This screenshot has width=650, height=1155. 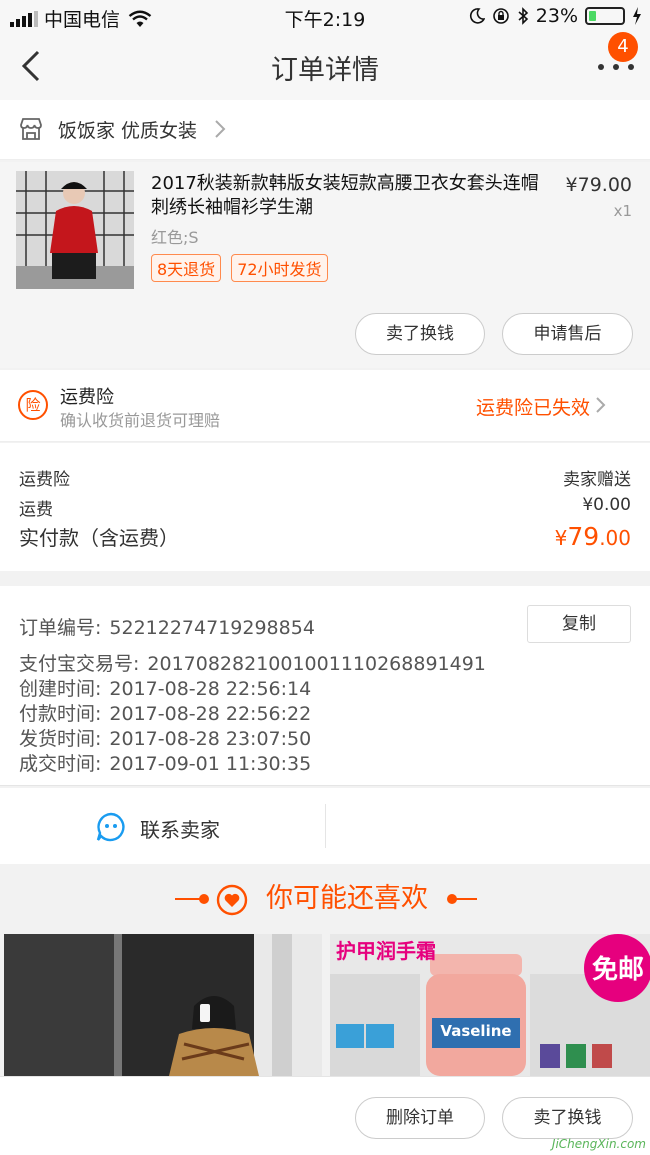 What do you see at coordinates (347, 898) in the screenshot?
I see `recommend-title-text: 你可能还喜欢` at bounding box center [347, 898].